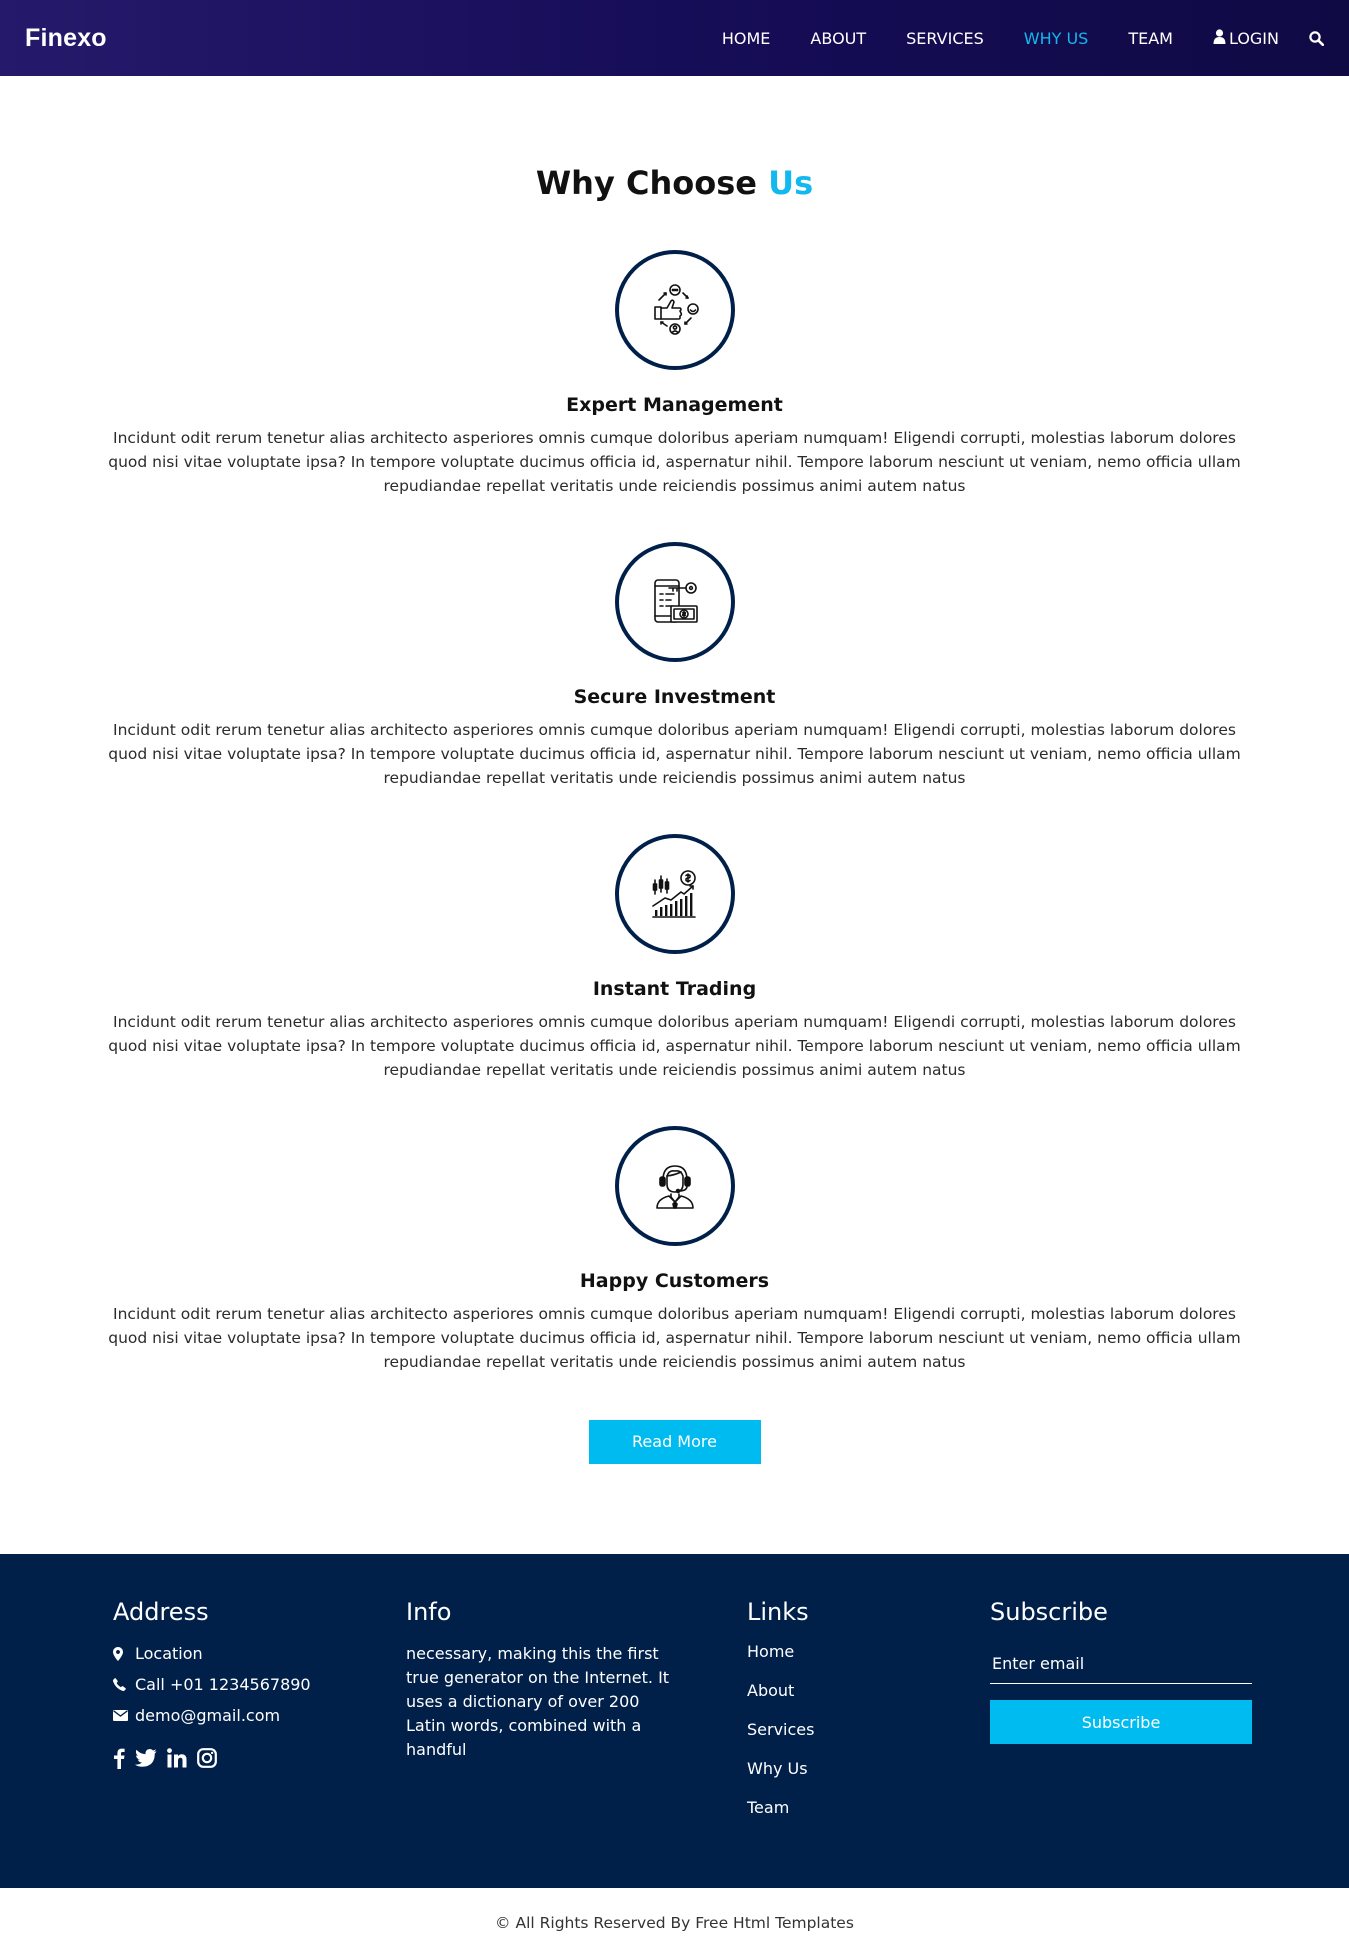 This screenshot has height=1957, width=1349. Describe the element at coordinates (177, 1758) in the screenshot. I see `linkedin-icon` at that location.